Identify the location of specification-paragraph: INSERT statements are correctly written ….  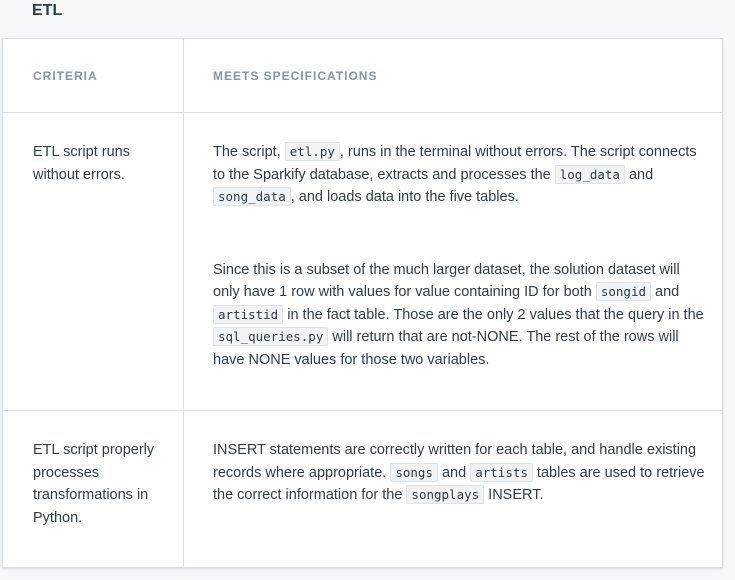
(459, 473).